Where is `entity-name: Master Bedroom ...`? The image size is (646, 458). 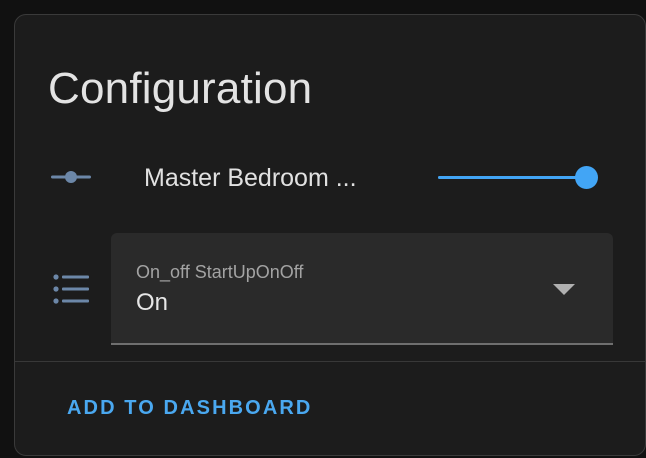 entity-name: Master Bedroom ... is located at coordinates (250, 178).